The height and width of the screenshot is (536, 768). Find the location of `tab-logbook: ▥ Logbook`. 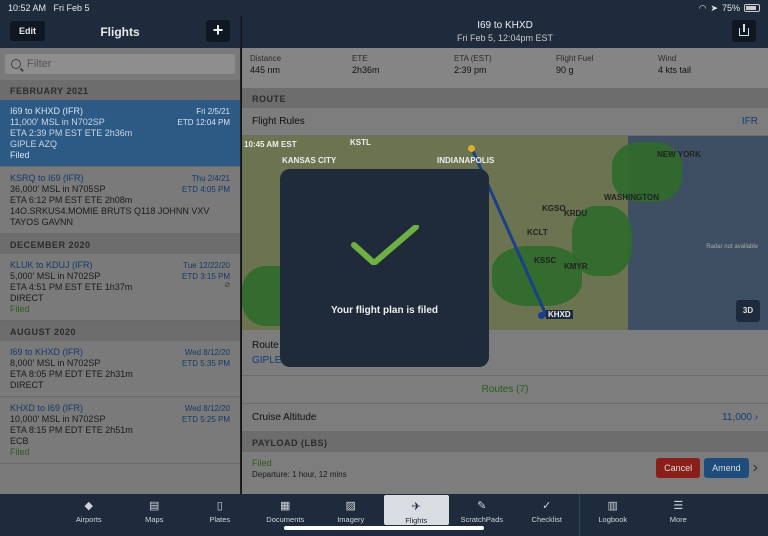

tab-logbook: ▥ Logbook is located at coordinates (613, 515).